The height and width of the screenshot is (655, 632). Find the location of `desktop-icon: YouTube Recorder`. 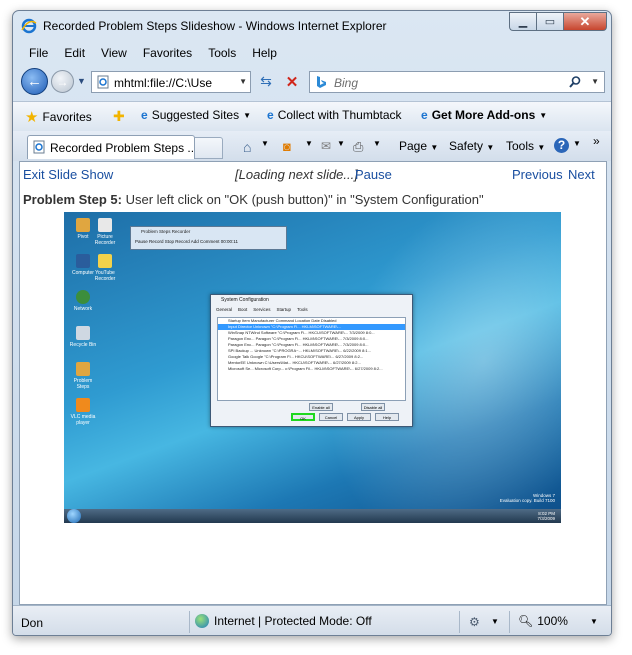

desktop-icon: YouTube Recorder is located at coordinates (105, 268).